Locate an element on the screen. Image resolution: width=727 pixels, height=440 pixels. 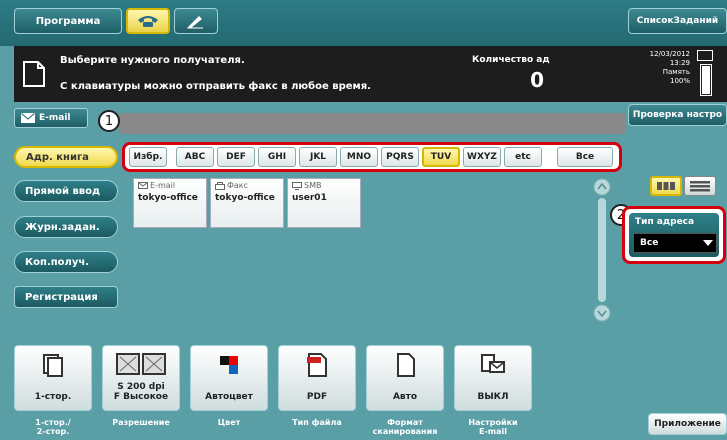
setting-value: S 200 dpi F Высокое is located at coordinates (141, 392).